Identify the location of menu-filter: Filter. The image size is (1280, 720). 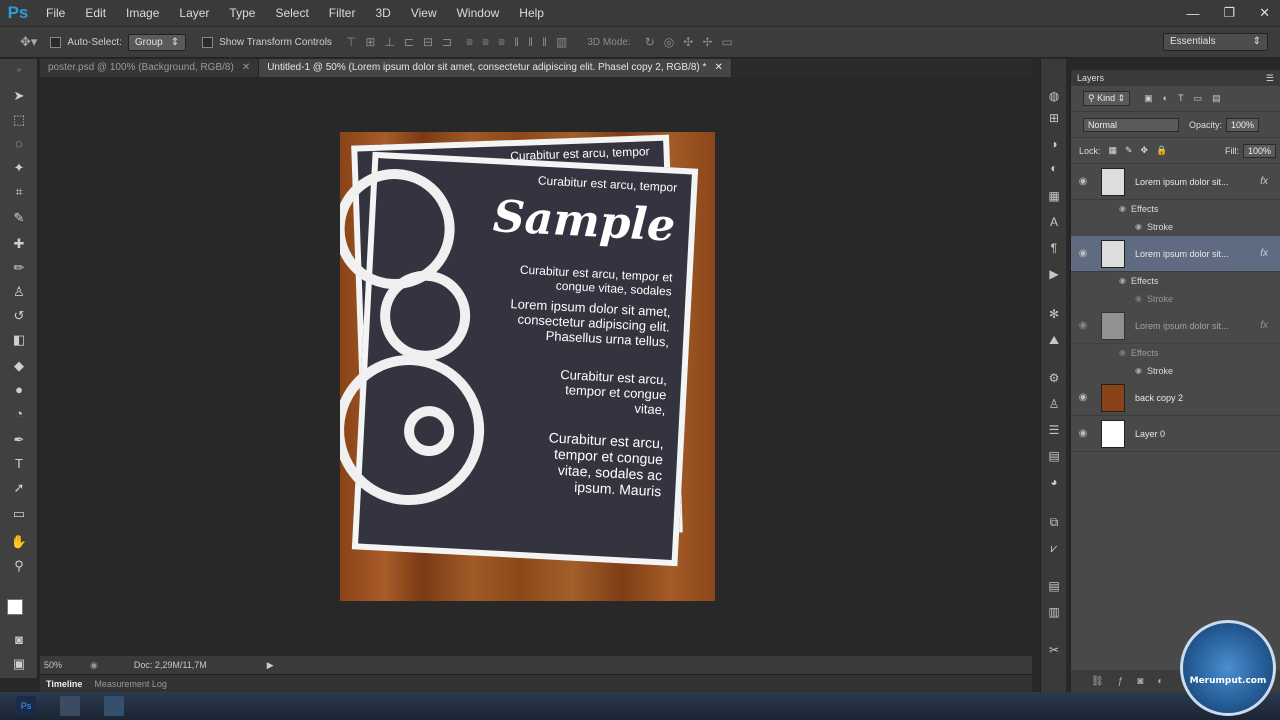
(342, 13).